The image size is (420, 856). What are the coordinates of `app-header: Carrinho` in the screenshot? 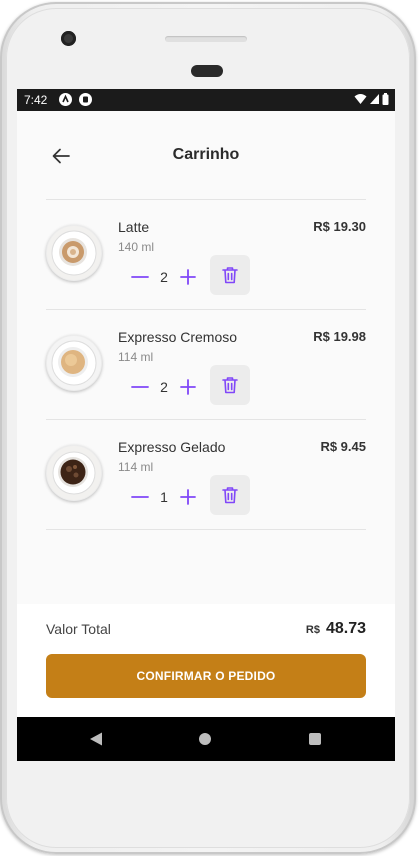 It's located at (206, 155).